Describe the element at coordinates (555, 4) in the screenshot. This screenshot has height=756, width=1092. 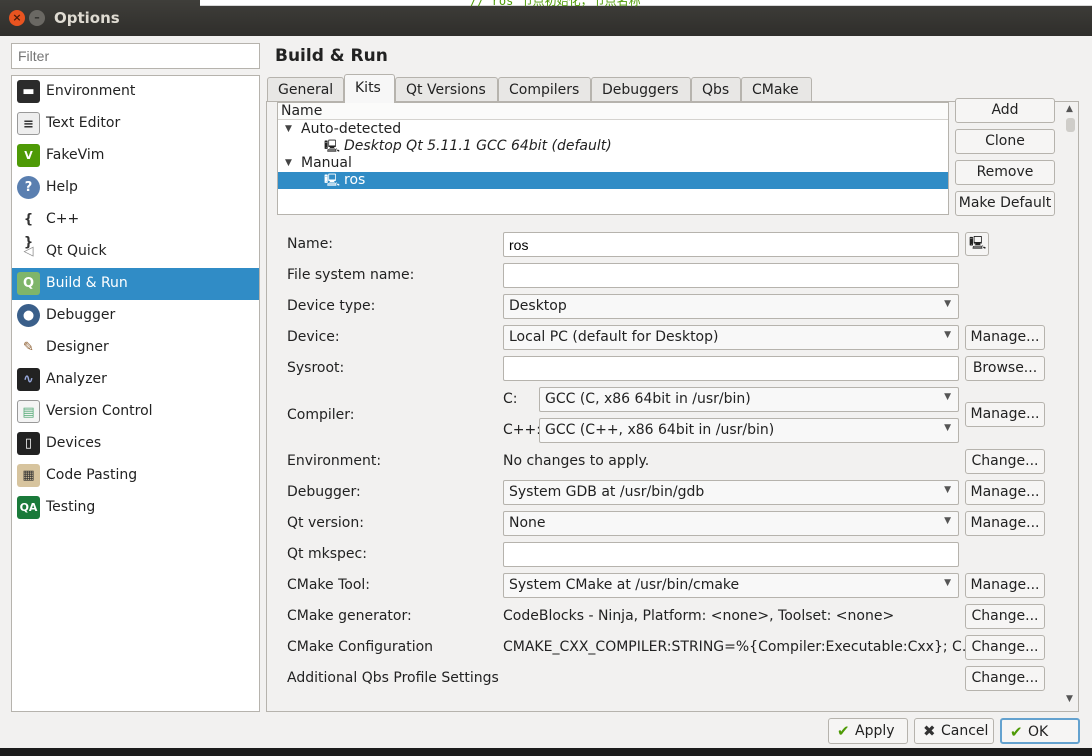
I see `background-code-text: // ros 节点初始化，节点名称` at that location.